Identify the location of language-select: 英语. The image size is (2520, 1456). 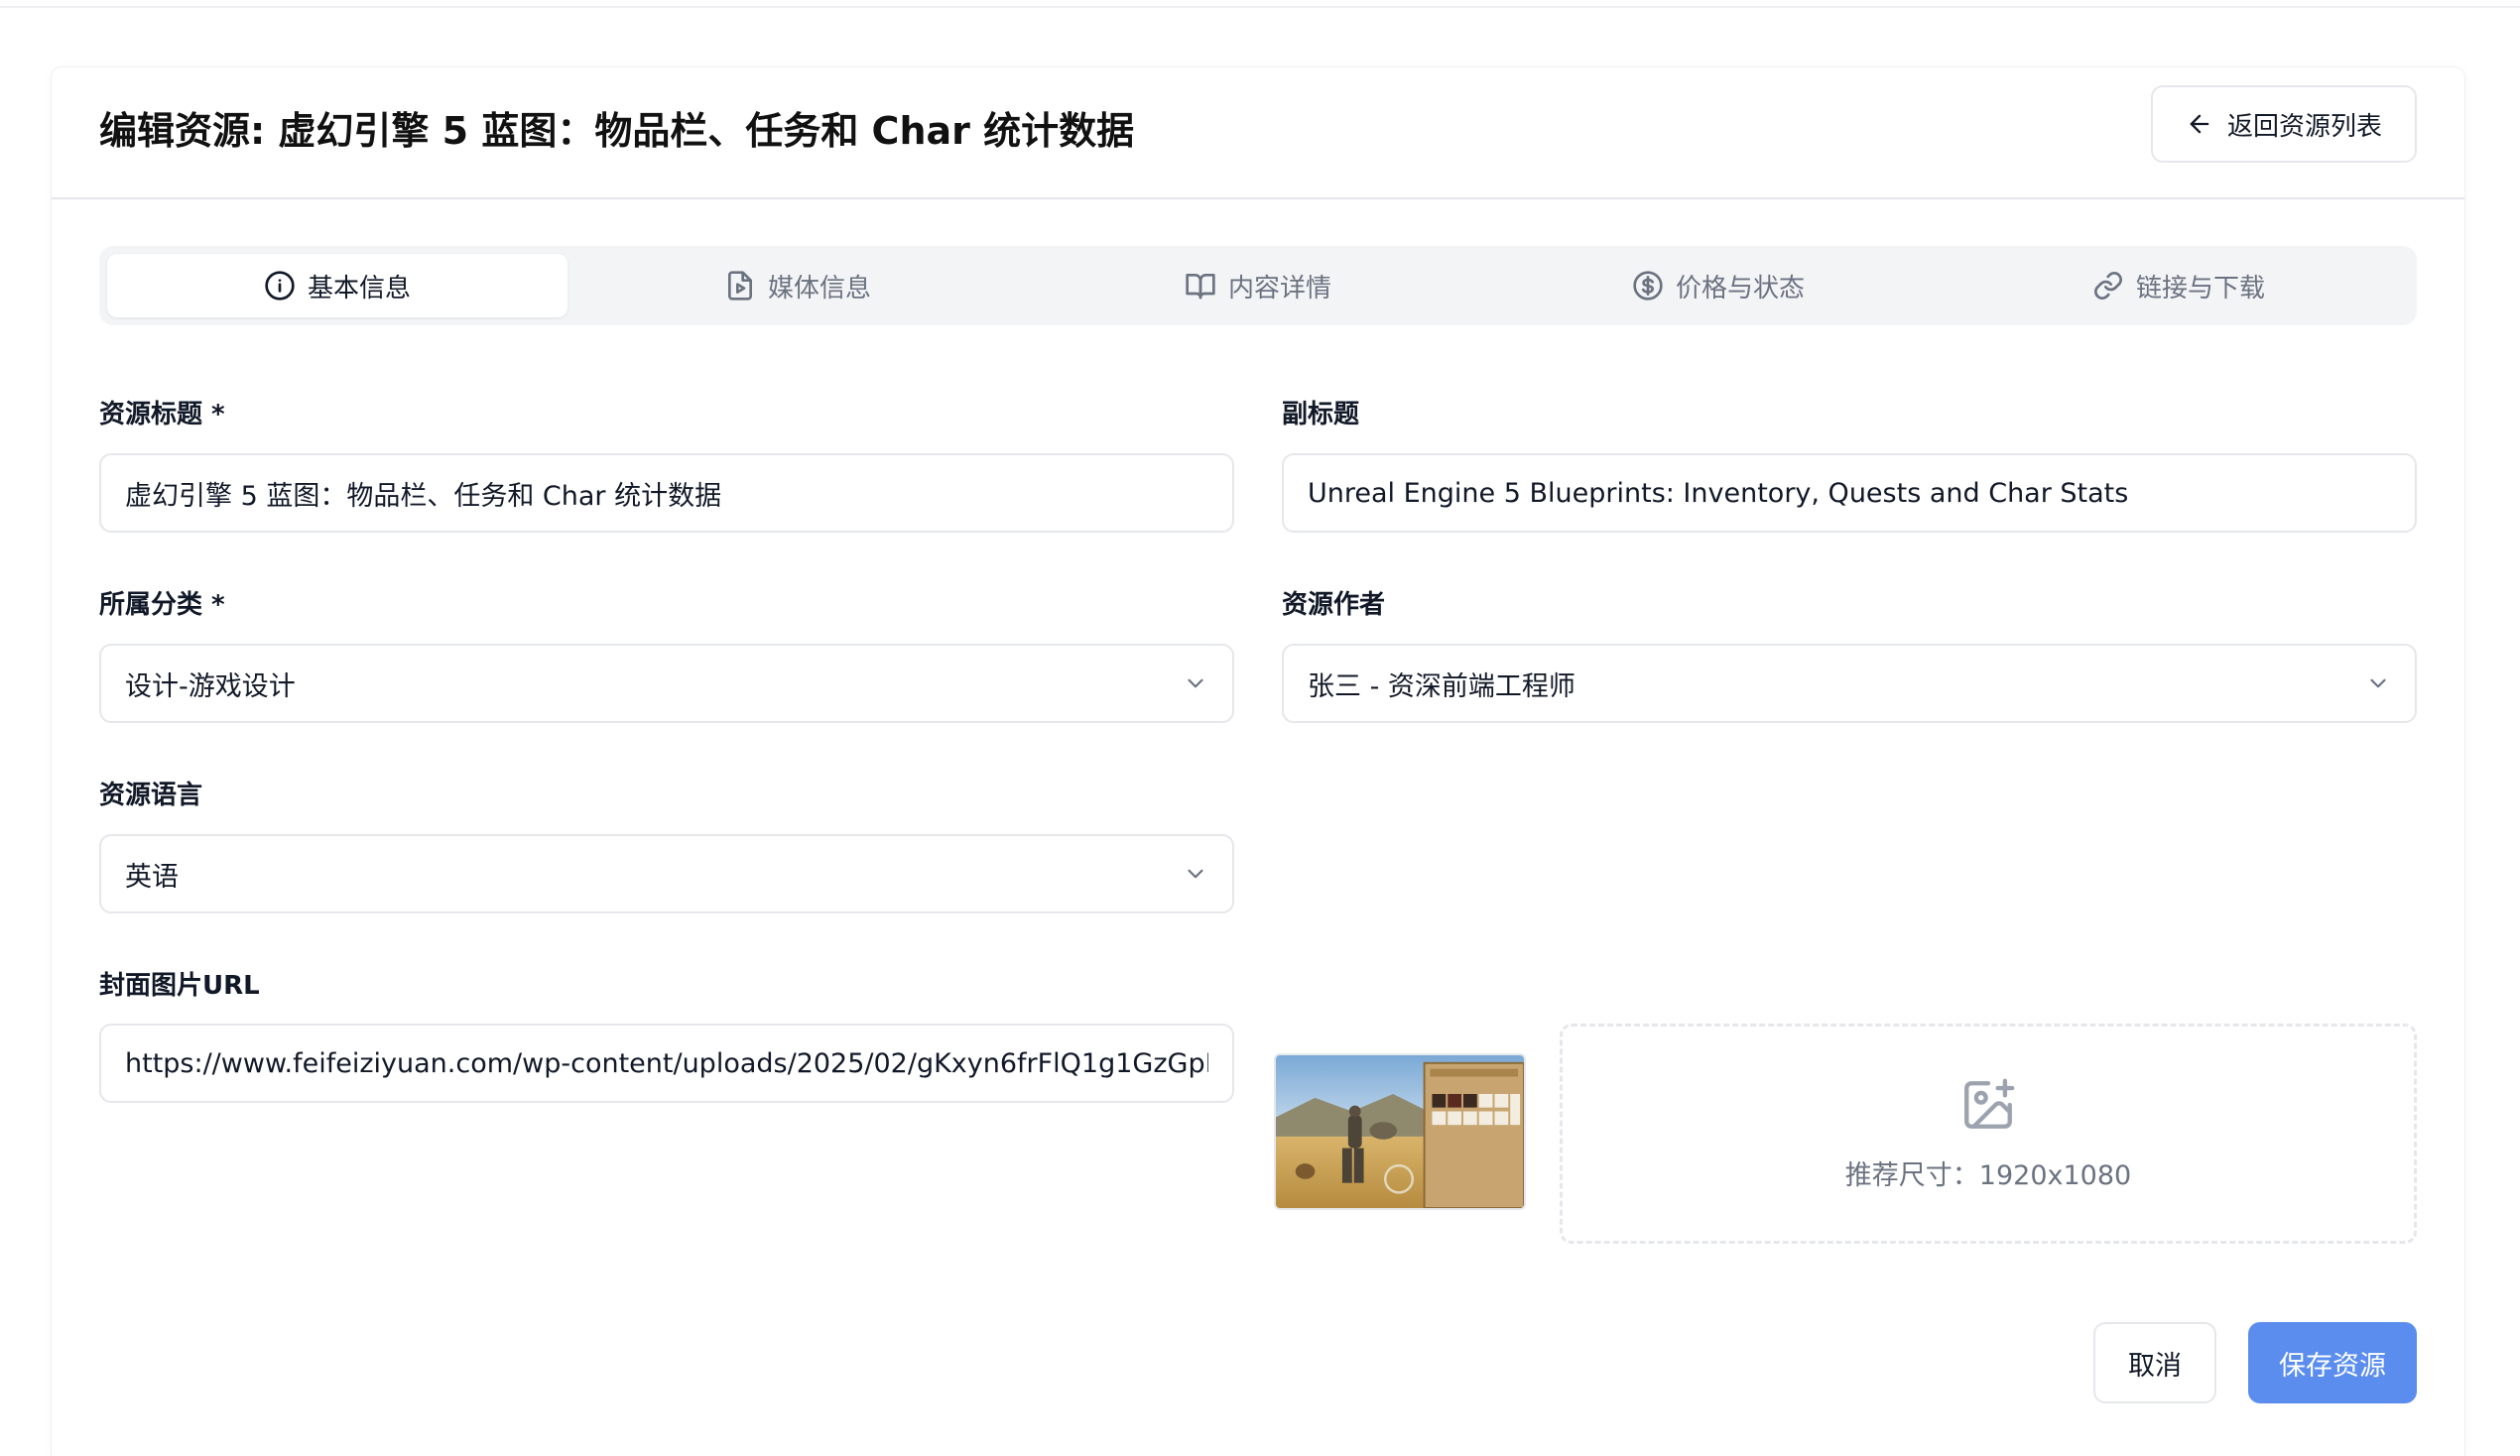
(666, 873).